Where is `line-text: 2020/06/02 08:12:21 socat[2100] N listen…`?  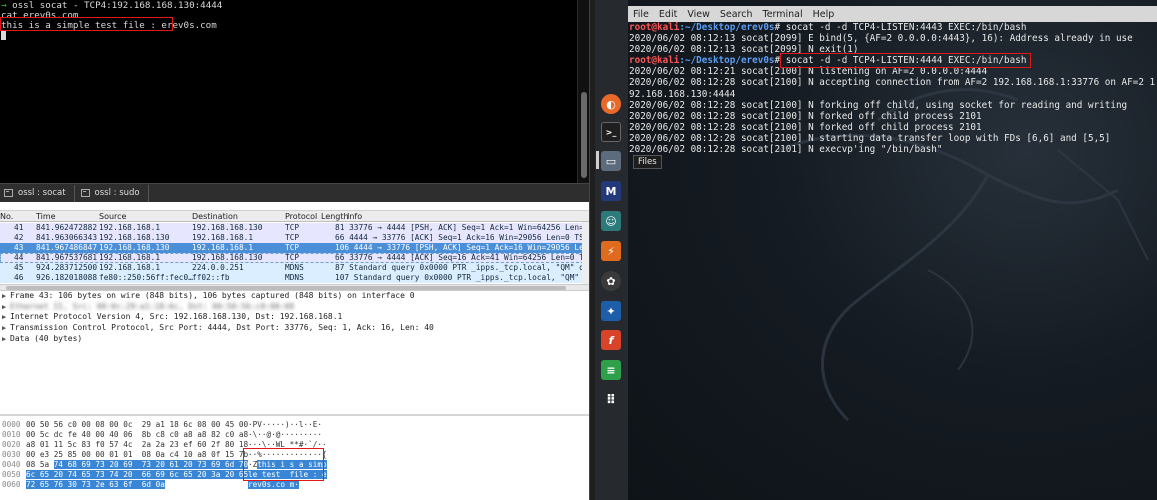 line-text: 2020/06/02 08:12:21 socat[2100] N listen… is located at coordinates (808, 72).